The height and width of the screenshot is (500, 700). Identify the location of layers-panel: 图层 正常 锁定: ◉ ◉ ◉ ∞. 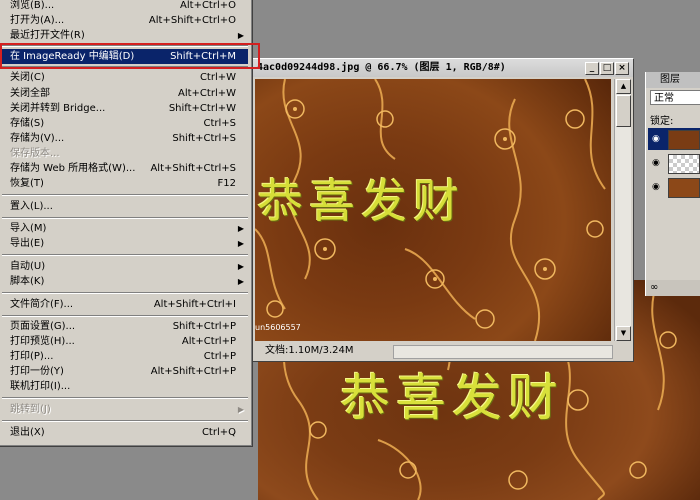
(672, 184).